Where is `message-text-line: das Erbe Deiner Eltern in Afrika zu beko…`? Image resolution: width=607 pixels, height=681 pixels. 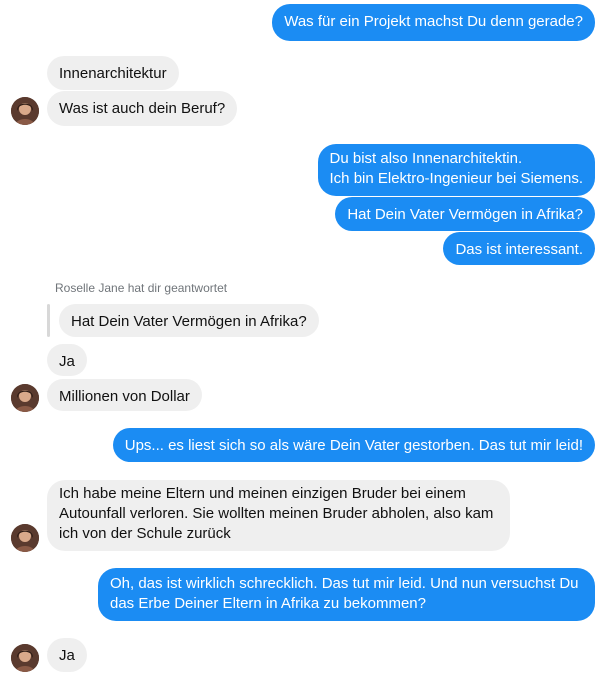
message-text-line: das Erbe Deiner Eltern in Afrika zu beko… is located at coordinates (268, 603).